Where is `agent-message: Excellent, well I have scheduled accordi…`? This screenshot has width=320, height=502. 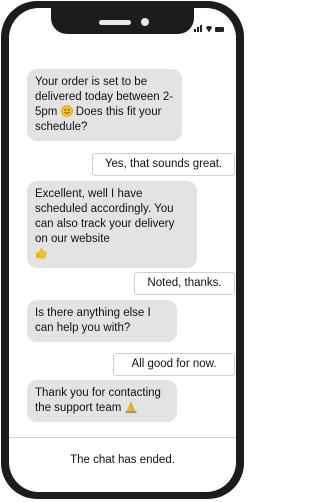 agent-message: Excellent, well I have scheduled accordi… is located at coordinates (112, 224).